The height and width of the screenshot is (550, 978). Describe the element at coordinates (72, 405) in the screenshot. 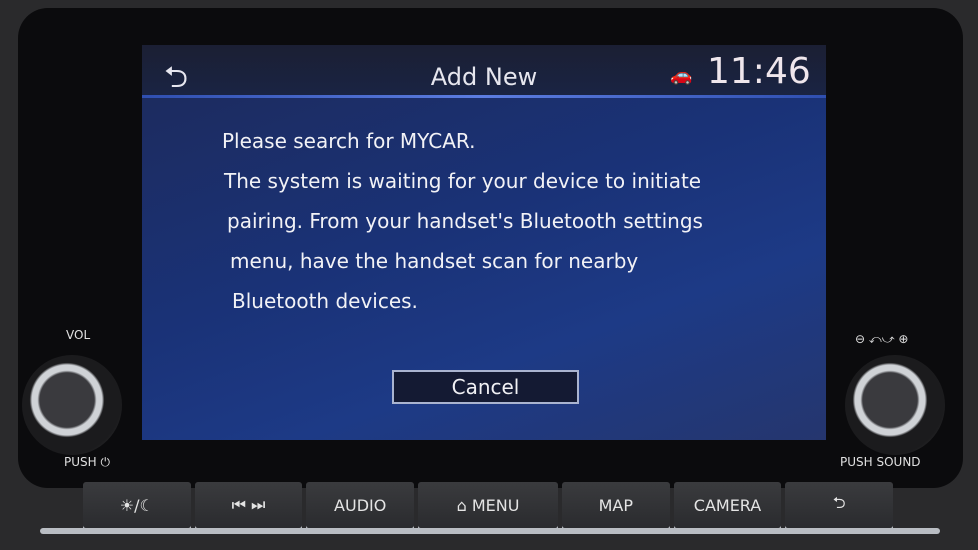

I see `volume-knob` at that location.